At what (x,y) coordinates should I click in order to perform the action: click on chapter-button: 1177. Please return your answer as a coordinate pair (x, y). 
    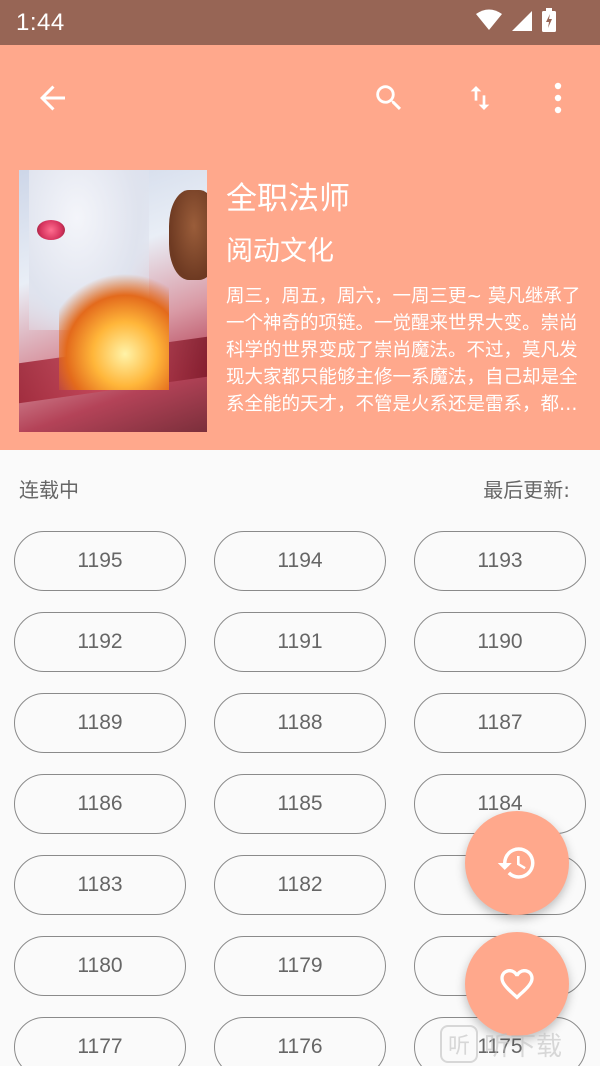
    Looking at the image, I should click on (100, 1041).